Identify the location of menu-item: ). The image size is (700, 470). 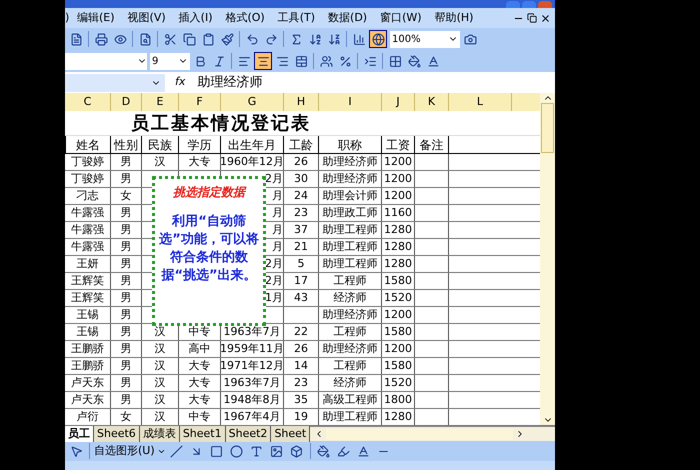
(71, 18).